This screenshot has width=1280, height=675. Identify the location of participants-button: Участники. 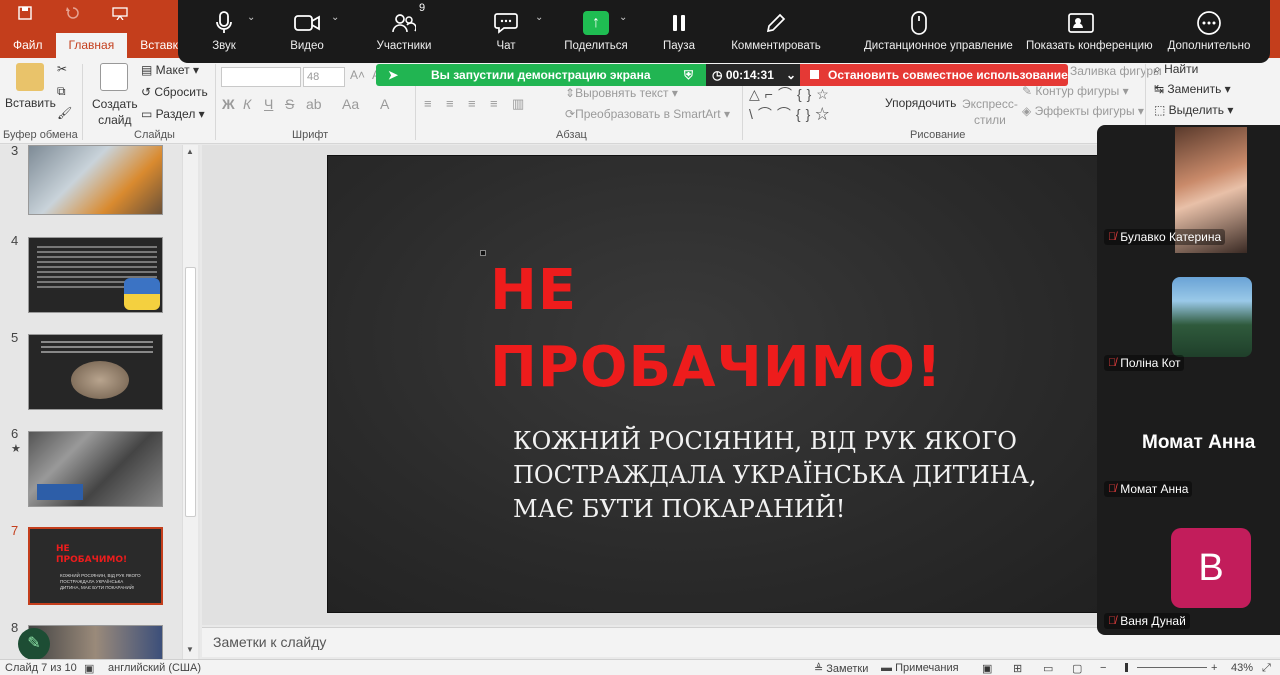
(404, 33).